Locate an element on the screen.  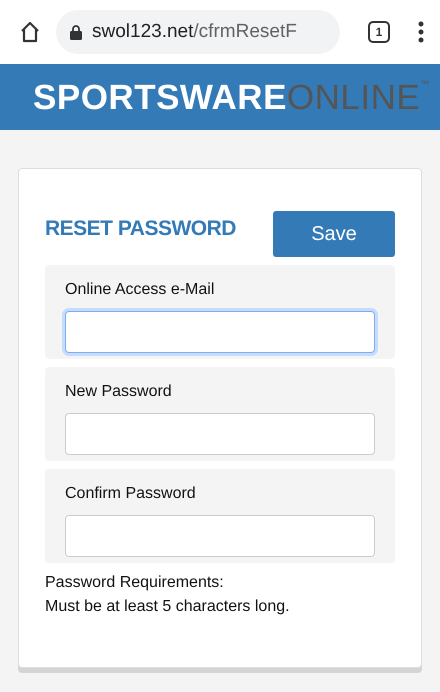
requirements-text: Password Requirements: is located at coordinates (135, 583).